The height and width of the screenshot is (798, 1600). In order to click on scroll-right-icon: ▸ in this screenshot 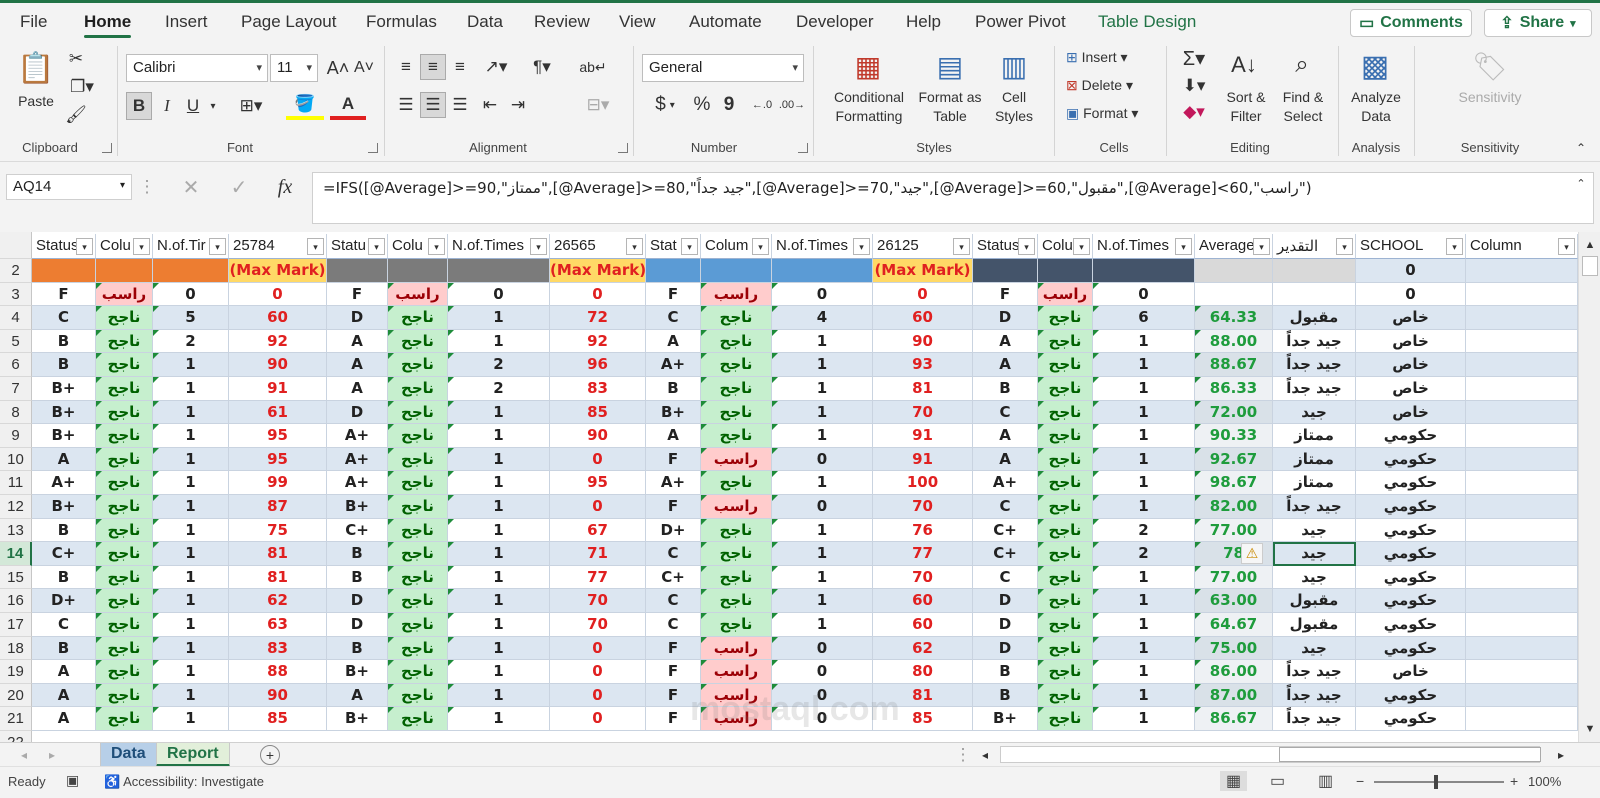, I will do `click(1561, 755)`.